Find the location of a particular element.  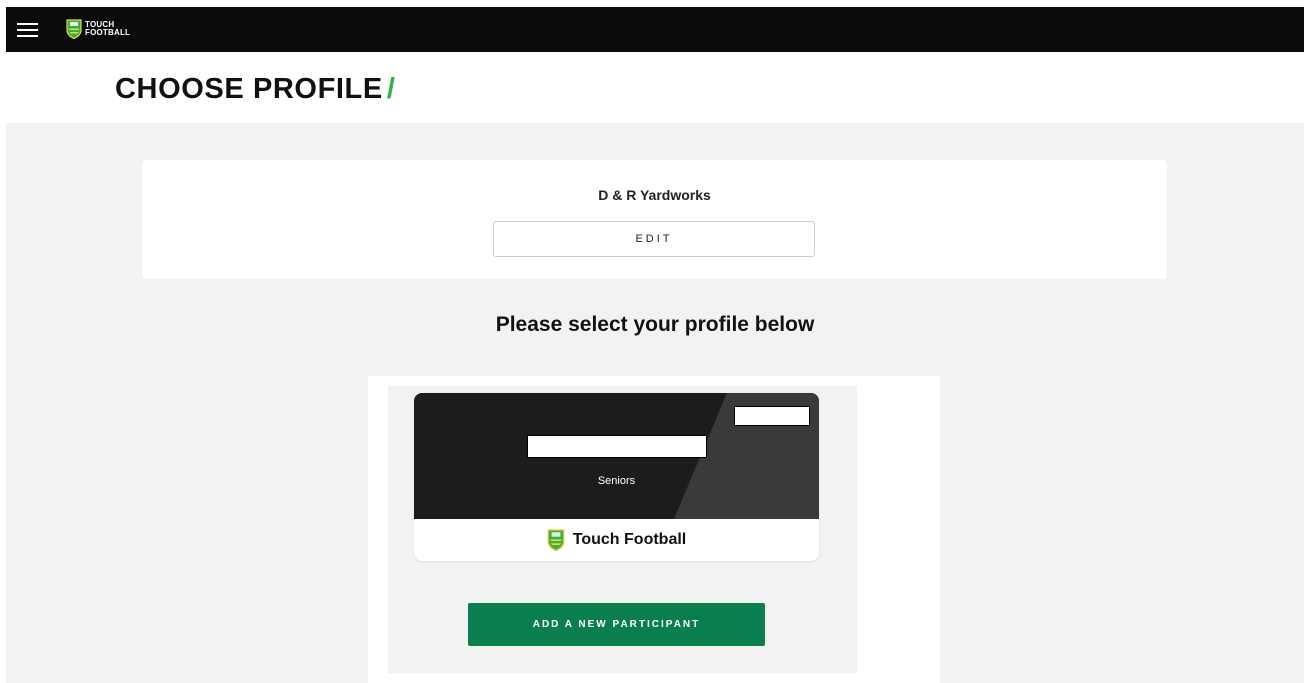

select-profile-heading: Please select your profile below is located at coordinates (655, 324).